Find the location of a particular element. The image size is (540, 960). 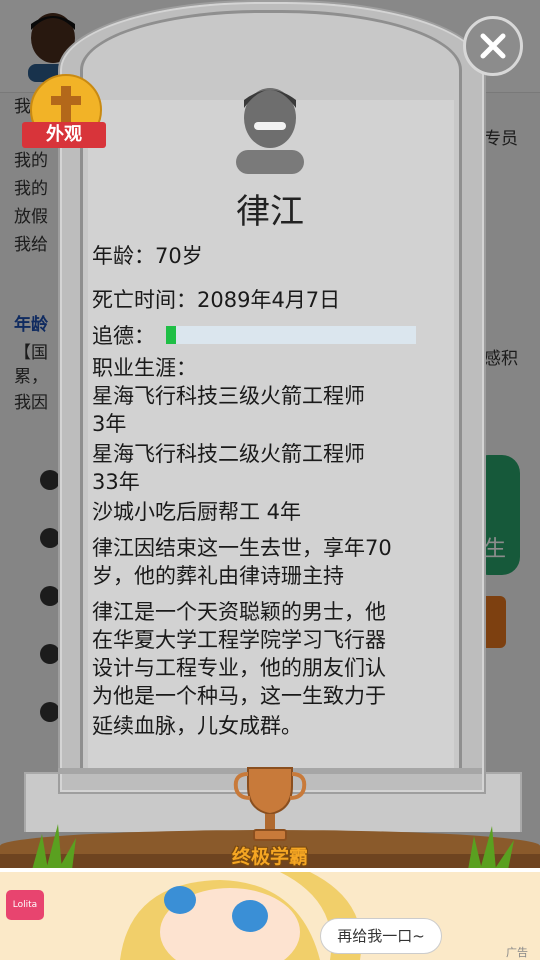

close-button is located at coordinates (493, 46).